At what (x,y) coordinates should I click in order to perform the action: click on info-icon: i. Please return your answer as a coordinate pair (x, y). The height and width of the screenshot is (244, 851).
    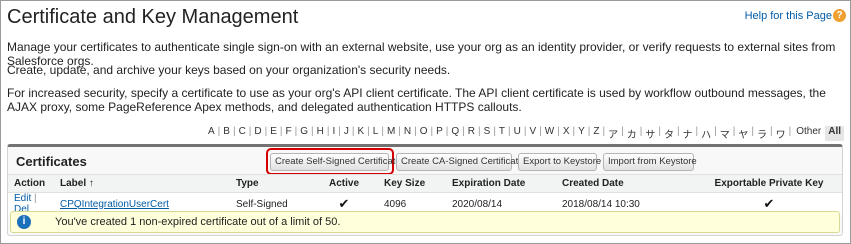
    Looking at the image, I should click on (24, 222).